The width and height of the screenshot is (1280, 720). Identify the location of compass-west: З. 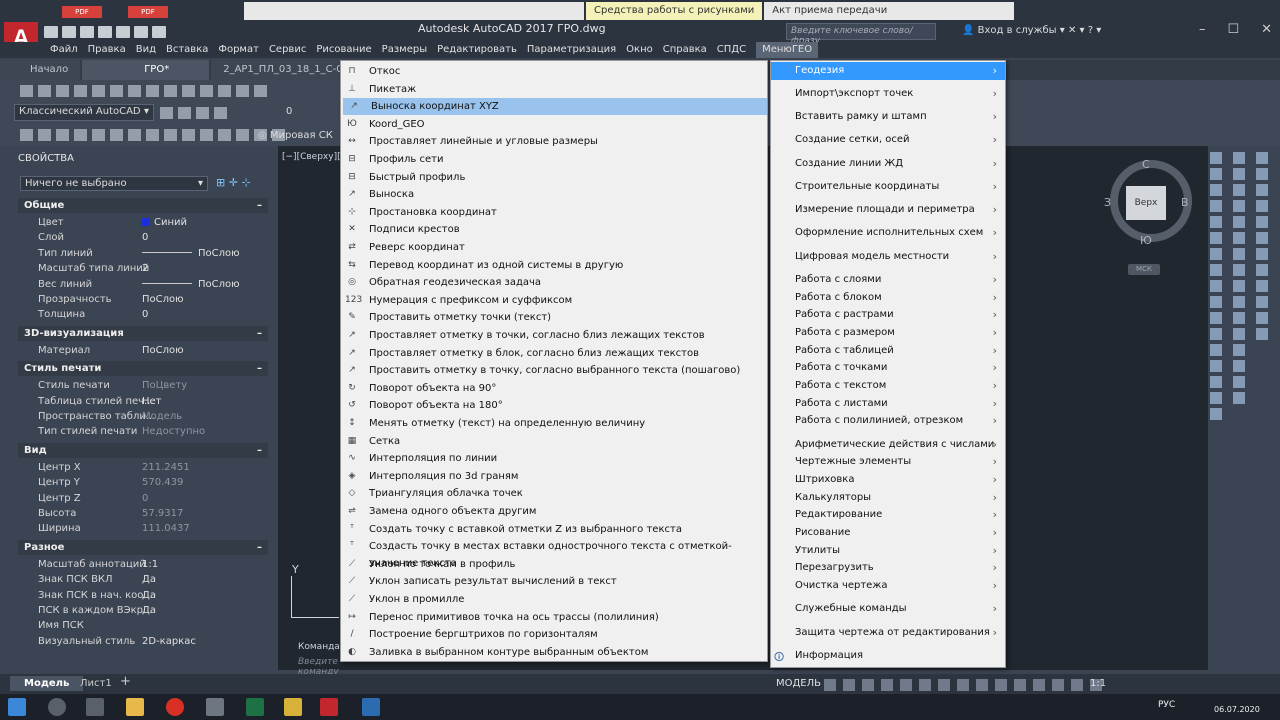
(1107, 202).